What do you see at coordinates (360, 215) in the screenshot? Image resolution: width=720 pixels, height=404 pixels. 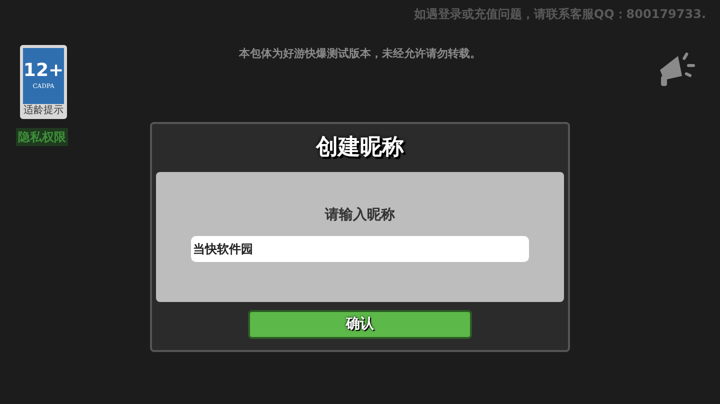 I see `prompt-label: 请输入昵称` at bounding box center [360, 215].